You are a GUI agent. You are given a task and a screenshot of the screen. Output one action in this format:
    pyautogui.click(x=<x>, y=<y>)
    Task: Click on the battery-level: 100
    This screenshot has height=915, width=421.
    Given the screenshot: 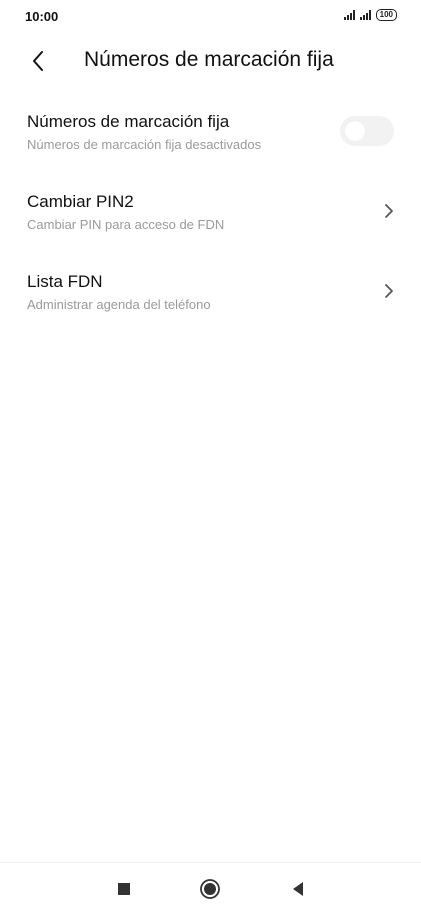 What is the action you would take?
    pyautogui.click(x=386, y=14)
    